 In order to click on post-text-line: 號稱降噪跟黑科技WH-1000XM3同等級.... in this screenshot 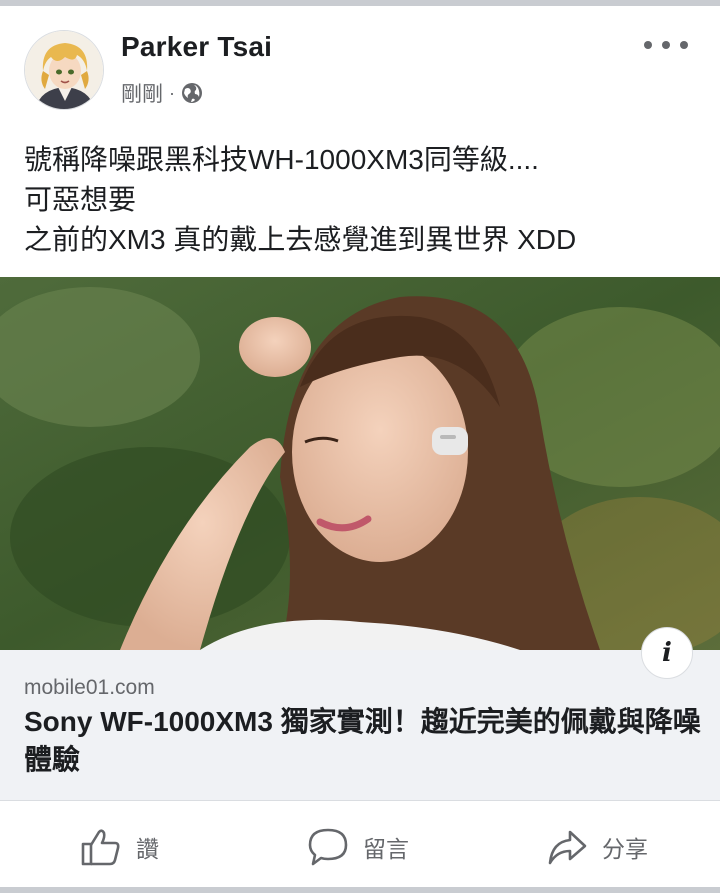, I will do `click(281, 159)`.